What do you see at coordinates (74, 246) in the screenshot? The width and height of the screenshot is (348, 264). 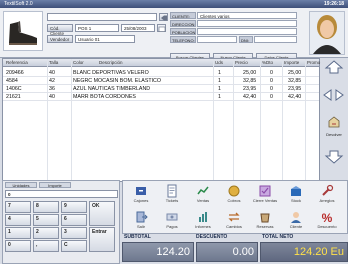 I see `key-clear: C` at bounding box center [74, 246].